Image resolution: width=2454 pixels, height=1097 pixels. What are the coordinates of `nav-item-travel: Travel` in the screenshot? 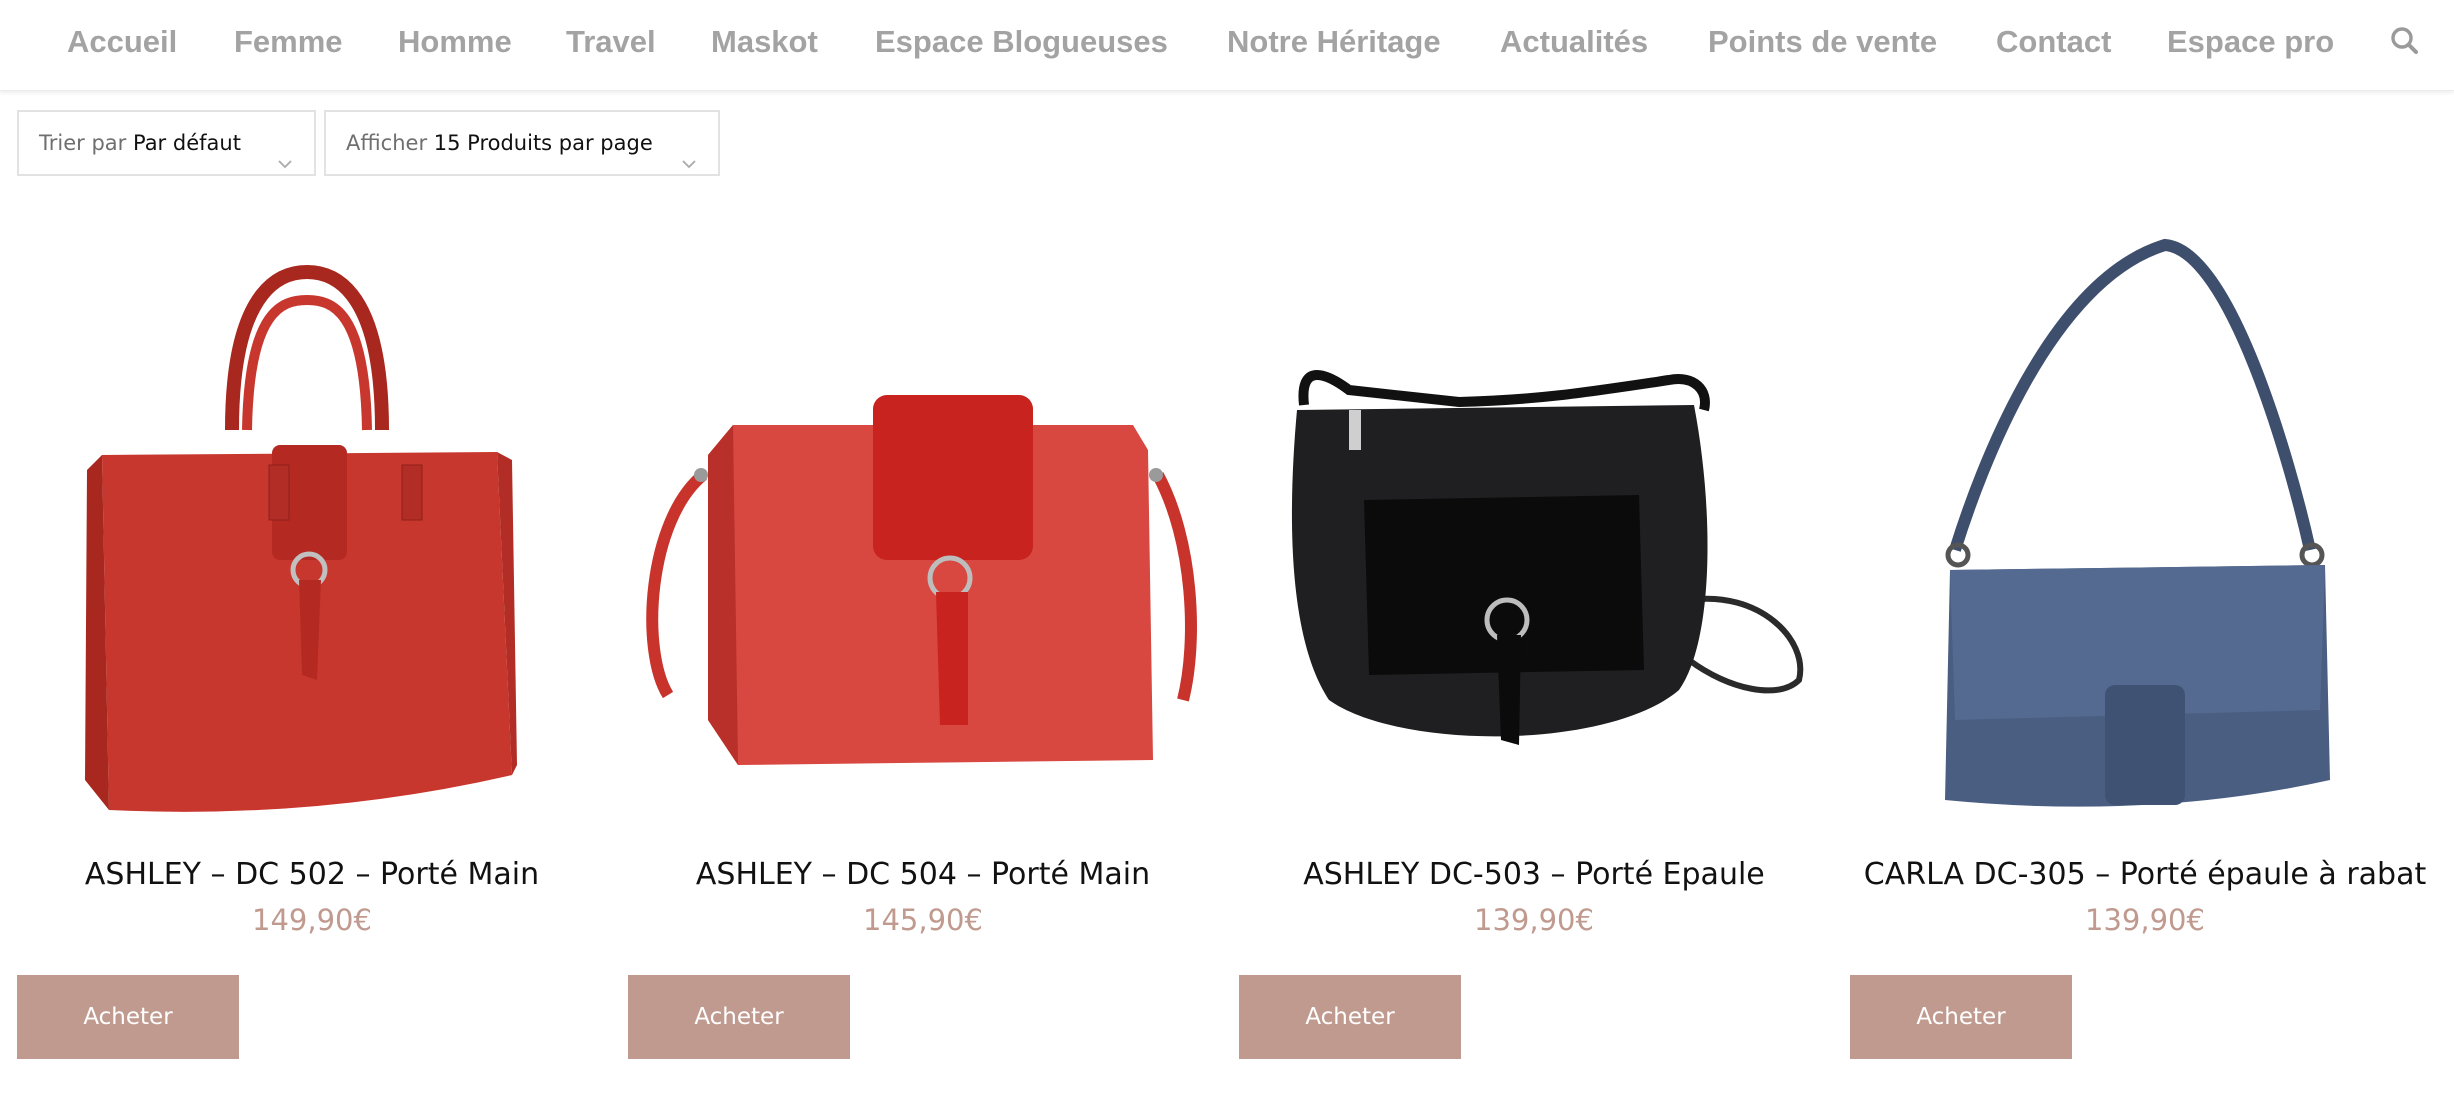 It's located at (611, 42).